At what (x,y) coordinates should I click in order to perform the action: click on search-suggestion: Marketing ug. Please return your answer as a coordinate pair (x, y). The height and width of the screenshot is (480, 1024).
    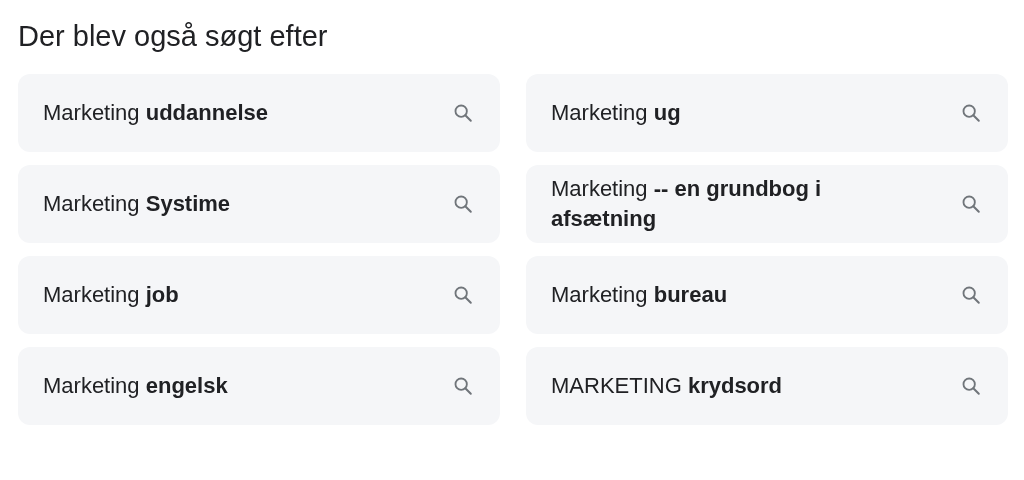
    Looking at the image, I should click on (767, 113).